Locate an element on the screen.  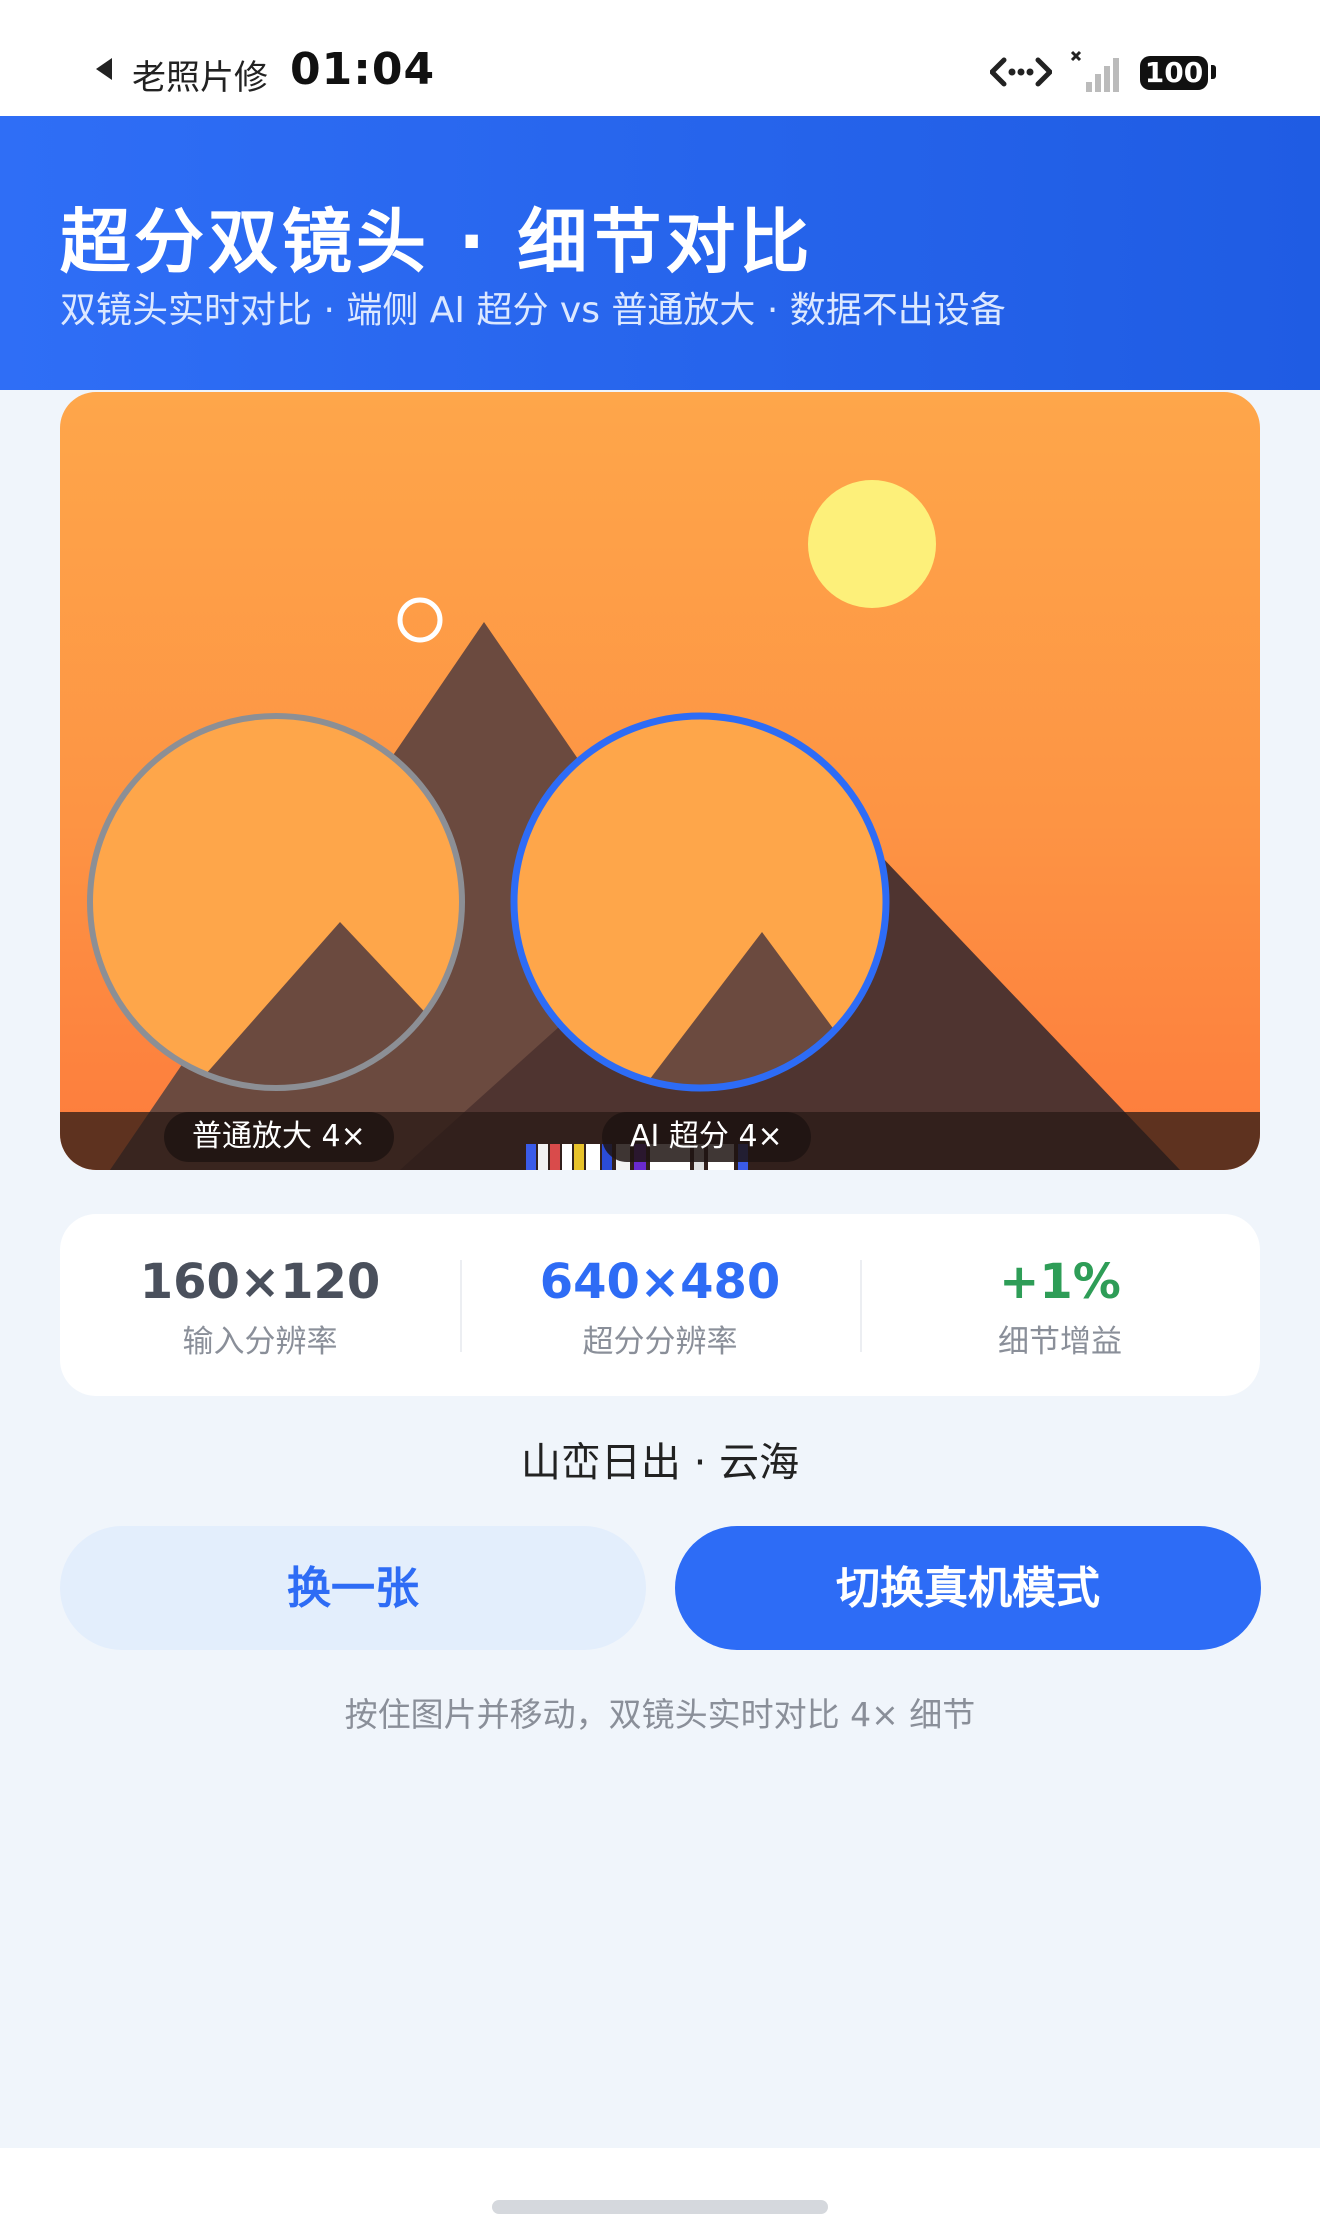
battery-icon: 100 is located at coordinates (1174, 73).